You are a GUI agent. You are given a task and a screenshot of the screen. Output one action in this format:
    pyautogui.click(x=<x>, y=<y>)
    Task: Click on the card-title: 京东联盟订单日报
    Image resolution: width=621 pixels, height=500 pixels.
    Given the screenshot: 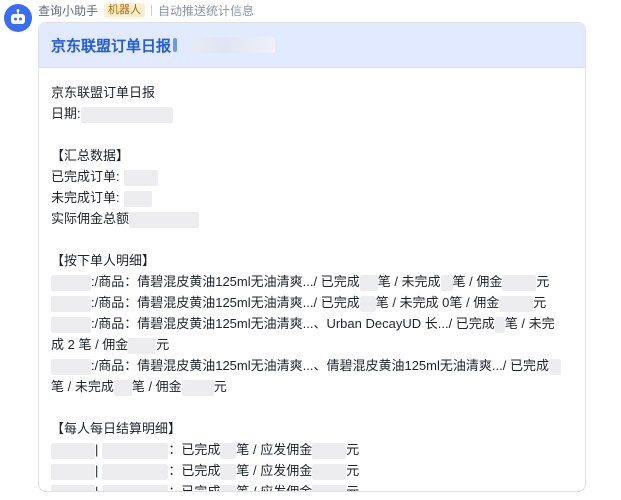 What is the action you would take?
    pyautogui.click(x=111, y=46)
    